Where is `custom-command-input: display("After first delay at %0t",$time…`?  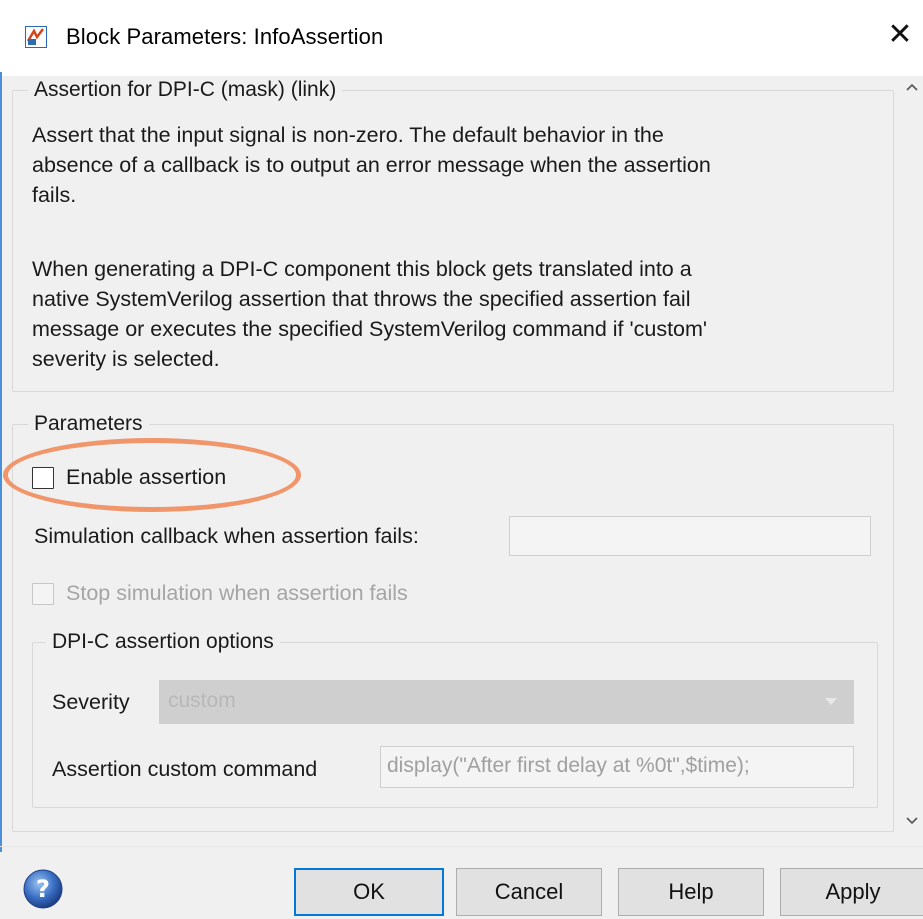
custom-command-input: display("After first delay at %0t",$time… is located at coordinates (617, 767).